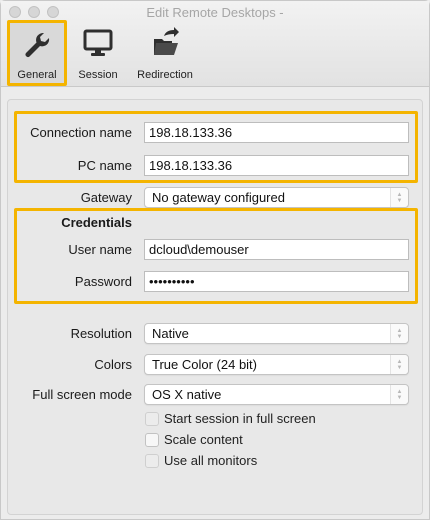 The width and height of the screenshot is (430, 520). What do you see at coordinates (82, 394) in the screenshot?
I see `fullscreen-mode-label: Full screen mode` at bounding box center [82, 394].